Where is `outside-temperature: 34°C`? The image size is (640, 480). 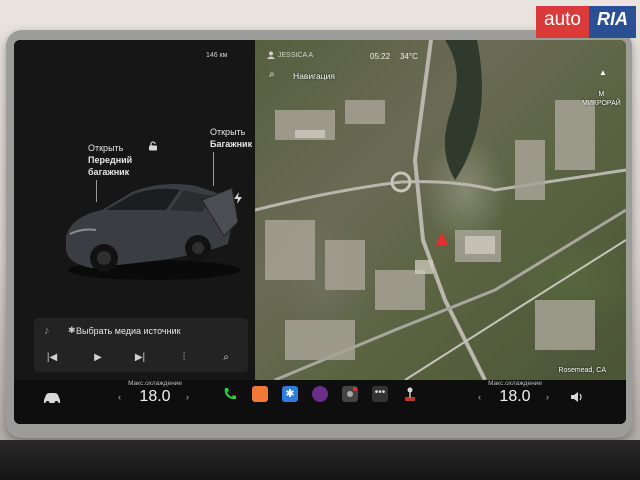 outside-temperature: 34°C is located at coordinates (409, 56).